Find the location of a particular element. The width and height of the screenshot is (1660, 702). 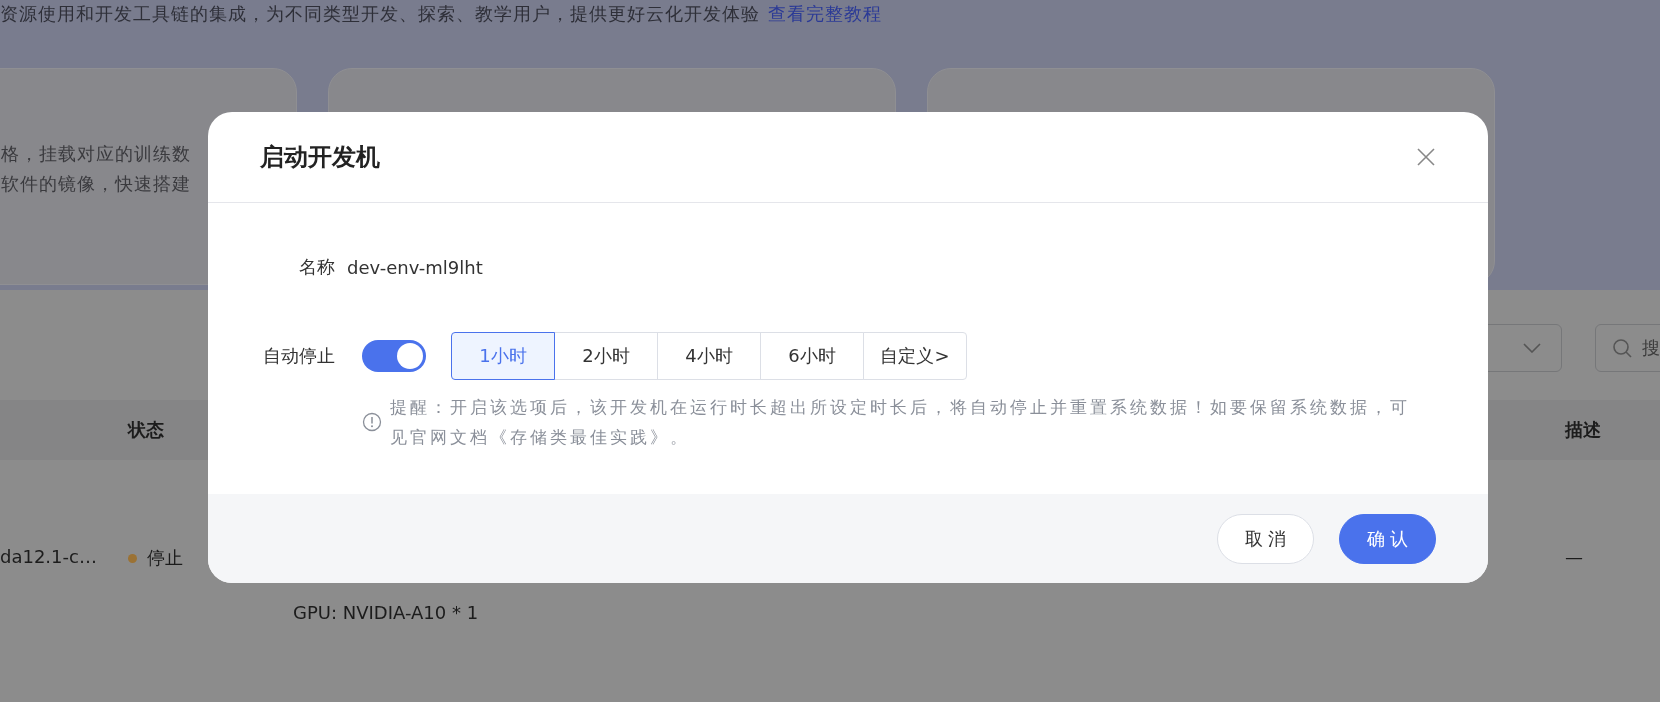

step-description: 格，挂载对应的训练数 is located at coordinates (96, 154).